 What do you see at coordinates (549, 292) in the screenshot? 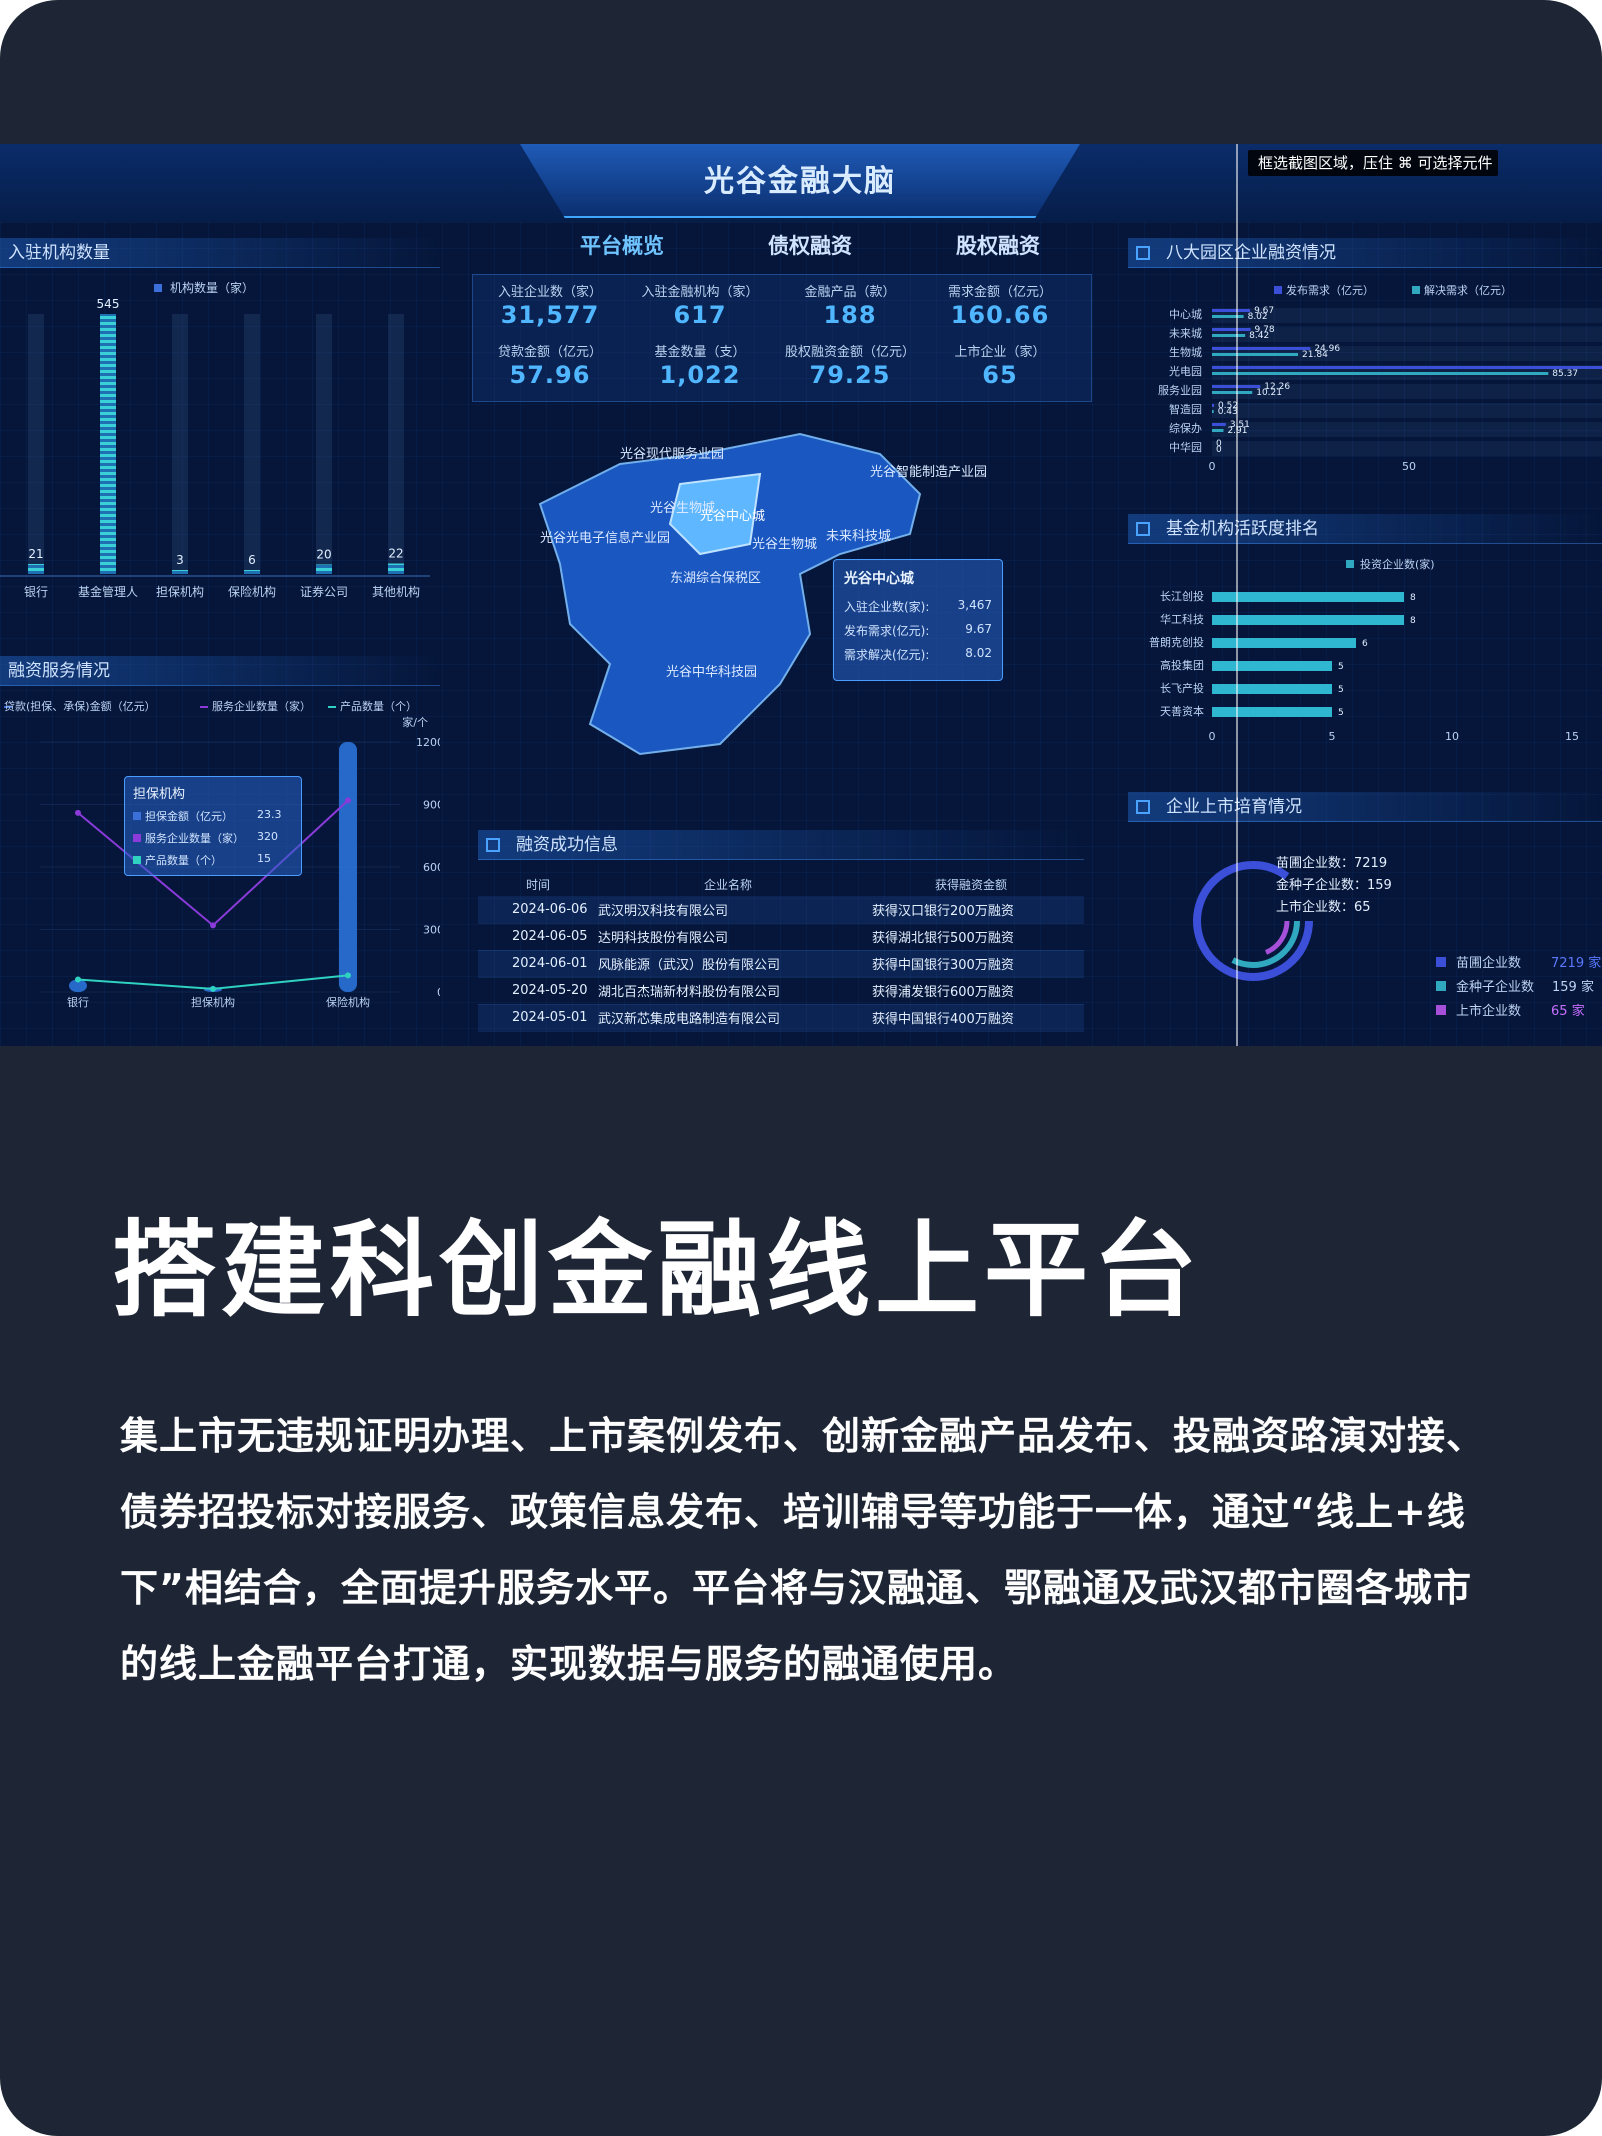
I see `stat-label: 入驻企业数（家）` at bounding box center [549, 292].